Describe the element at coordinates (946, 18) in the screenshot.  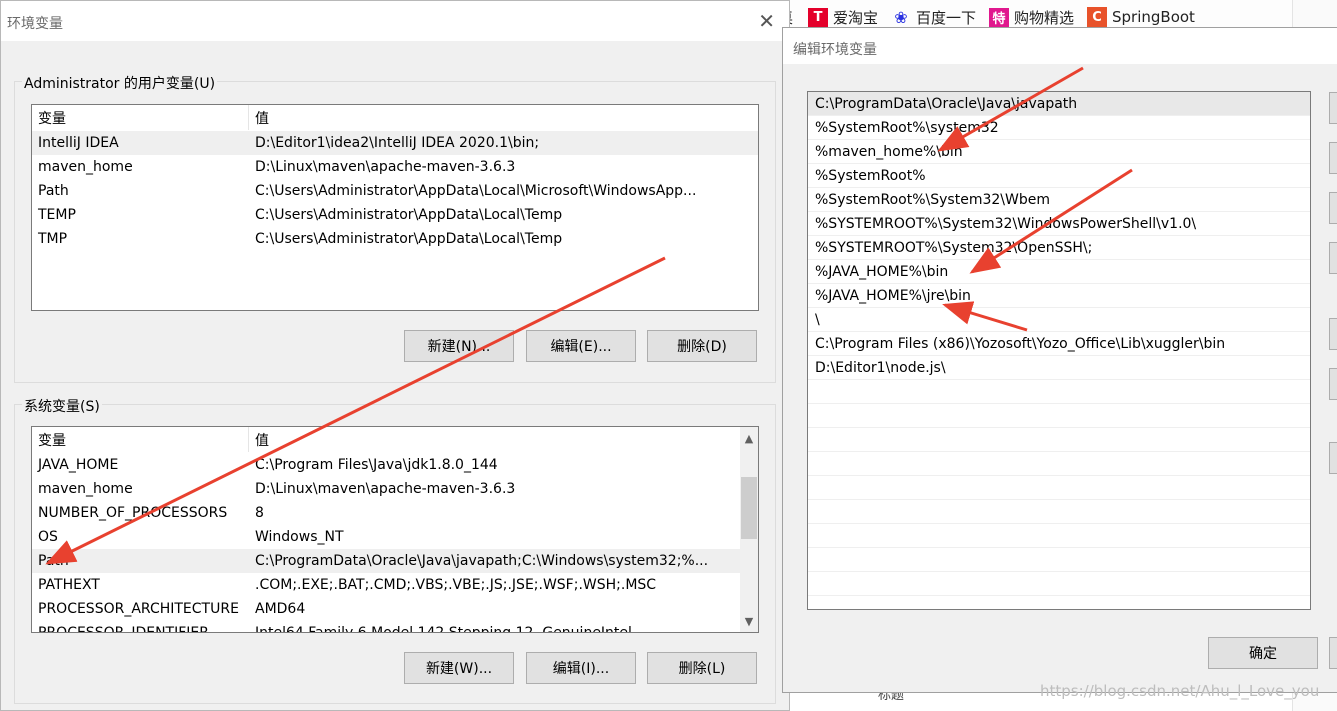
I see `bookmark-label: 百度一下` at that location.